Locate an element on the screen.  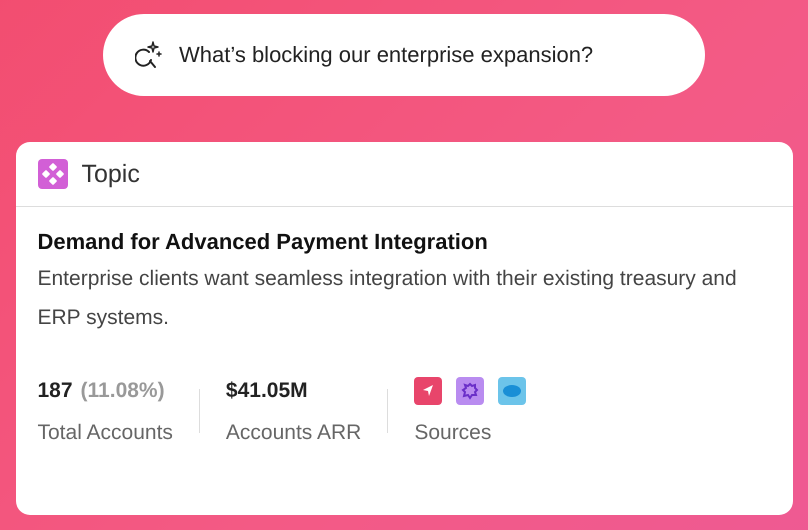
query-text: What’s blocking our enterprise expansion? is located at coordinates (386, 55).